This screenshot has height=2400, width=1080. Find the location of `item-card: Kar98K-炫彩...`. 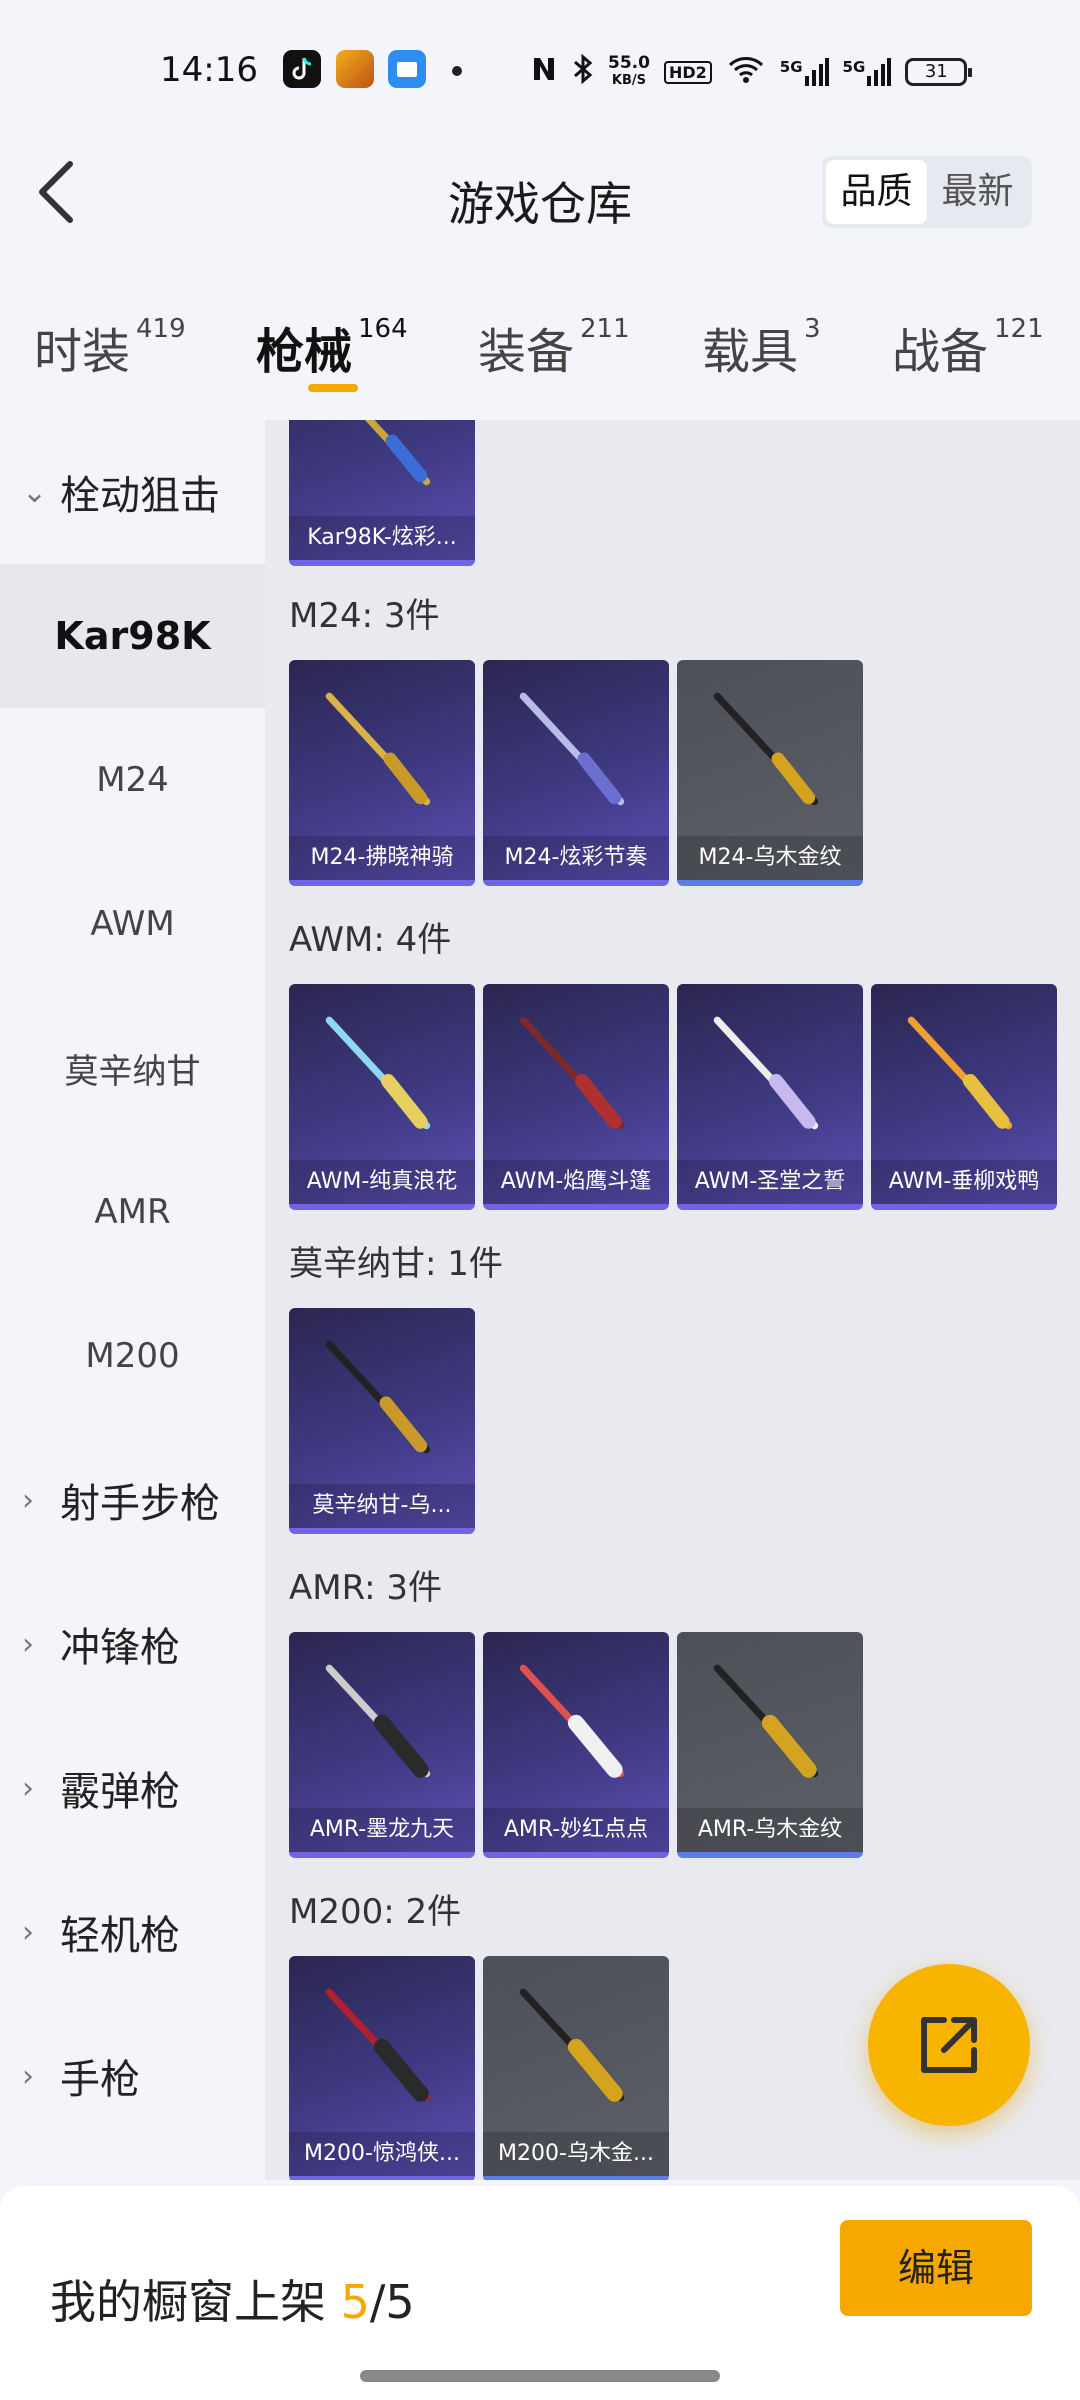

item-card: Kar98K-炫彩... is located at coordinates (382, 493).